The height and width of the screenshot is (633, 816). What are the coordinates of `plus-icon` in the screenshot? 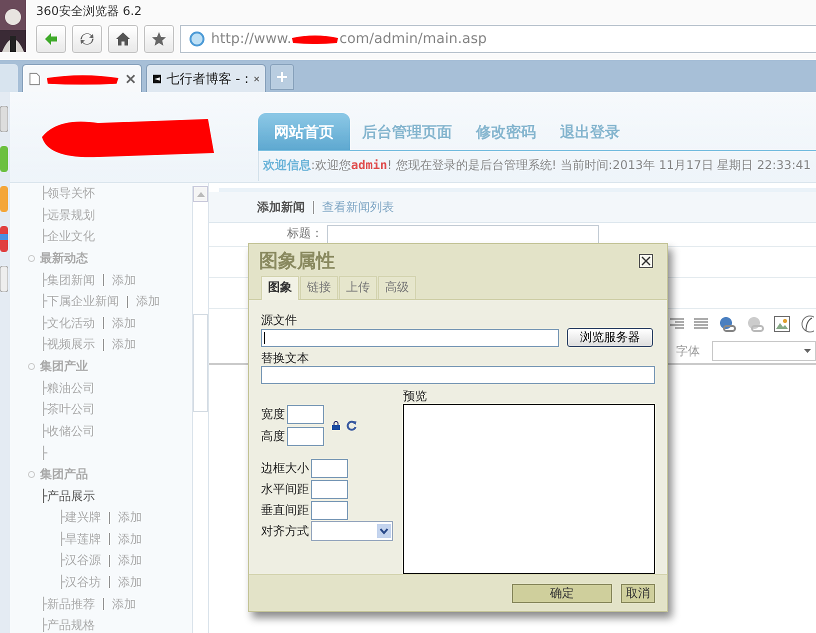 It's located at (282, 77).